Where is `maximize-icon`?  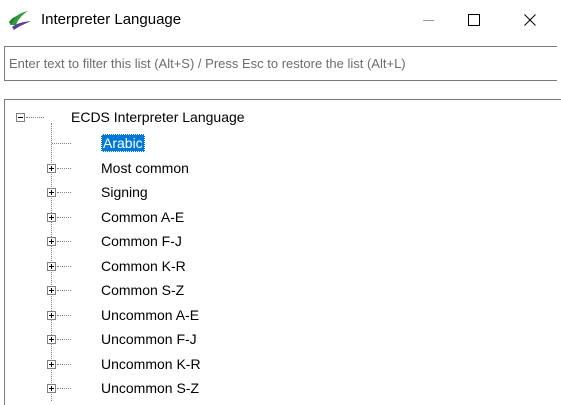 maximize-icon is located at coordinates (474, 20).